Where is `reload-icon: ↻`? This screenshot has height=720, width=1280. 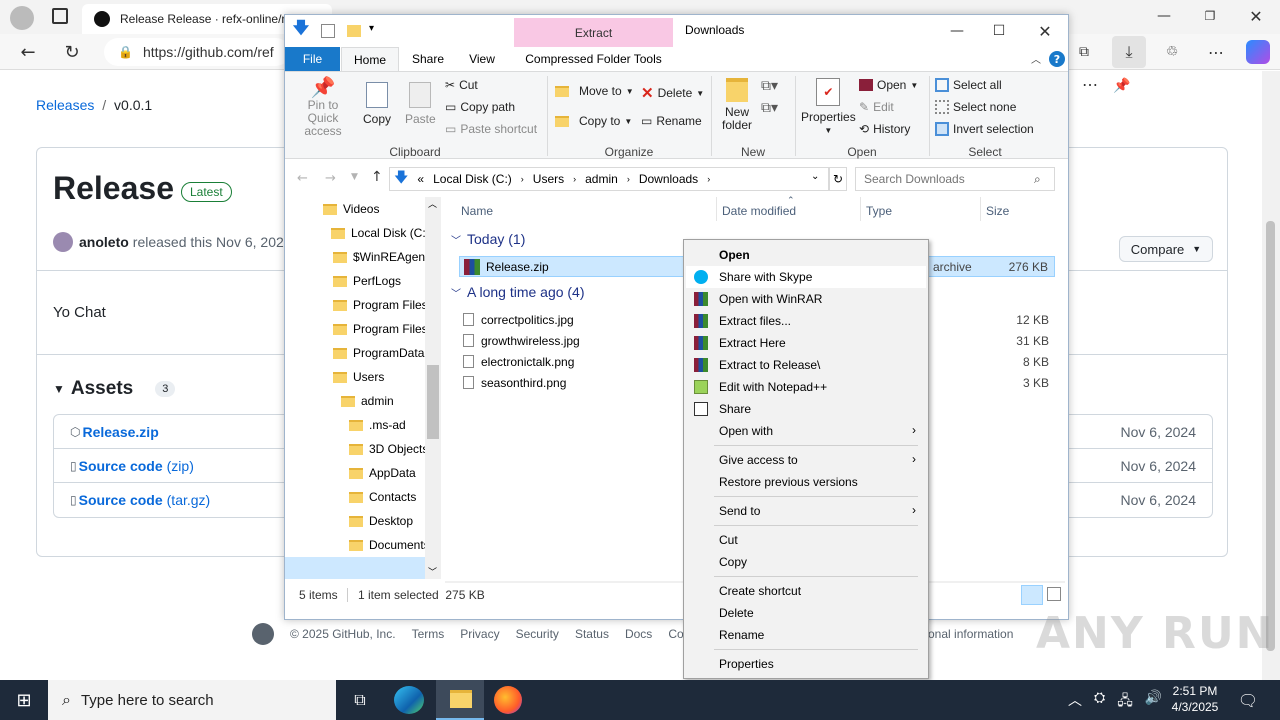 reload-icon: ↻ is located at coordinates (72, 52).